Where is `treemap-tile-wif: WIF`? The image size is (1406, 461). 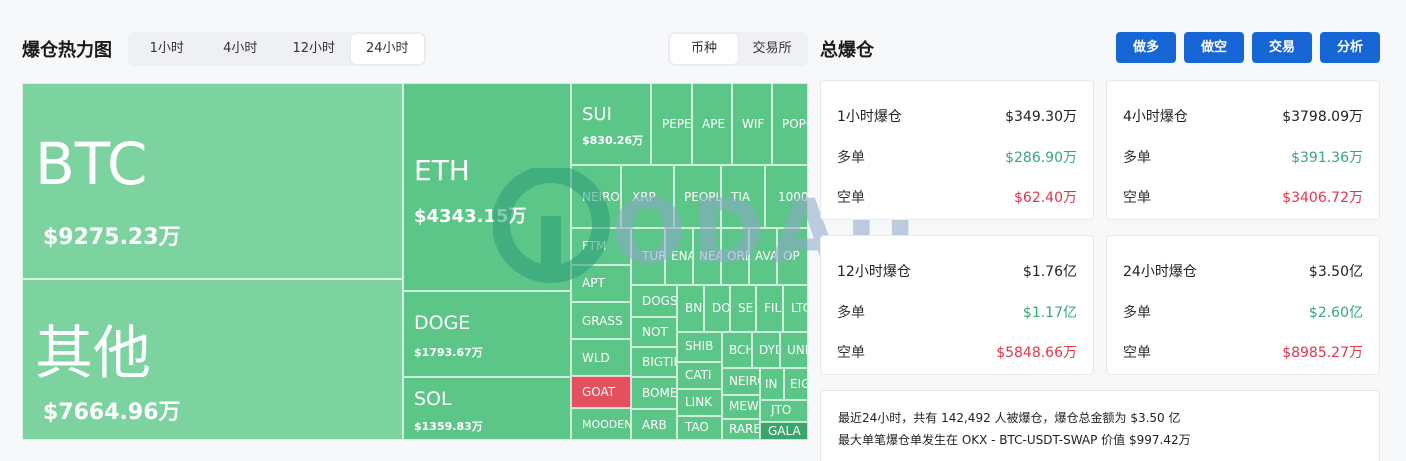
treemap-tile-wif: WIF is located at coordinates (752, 124).